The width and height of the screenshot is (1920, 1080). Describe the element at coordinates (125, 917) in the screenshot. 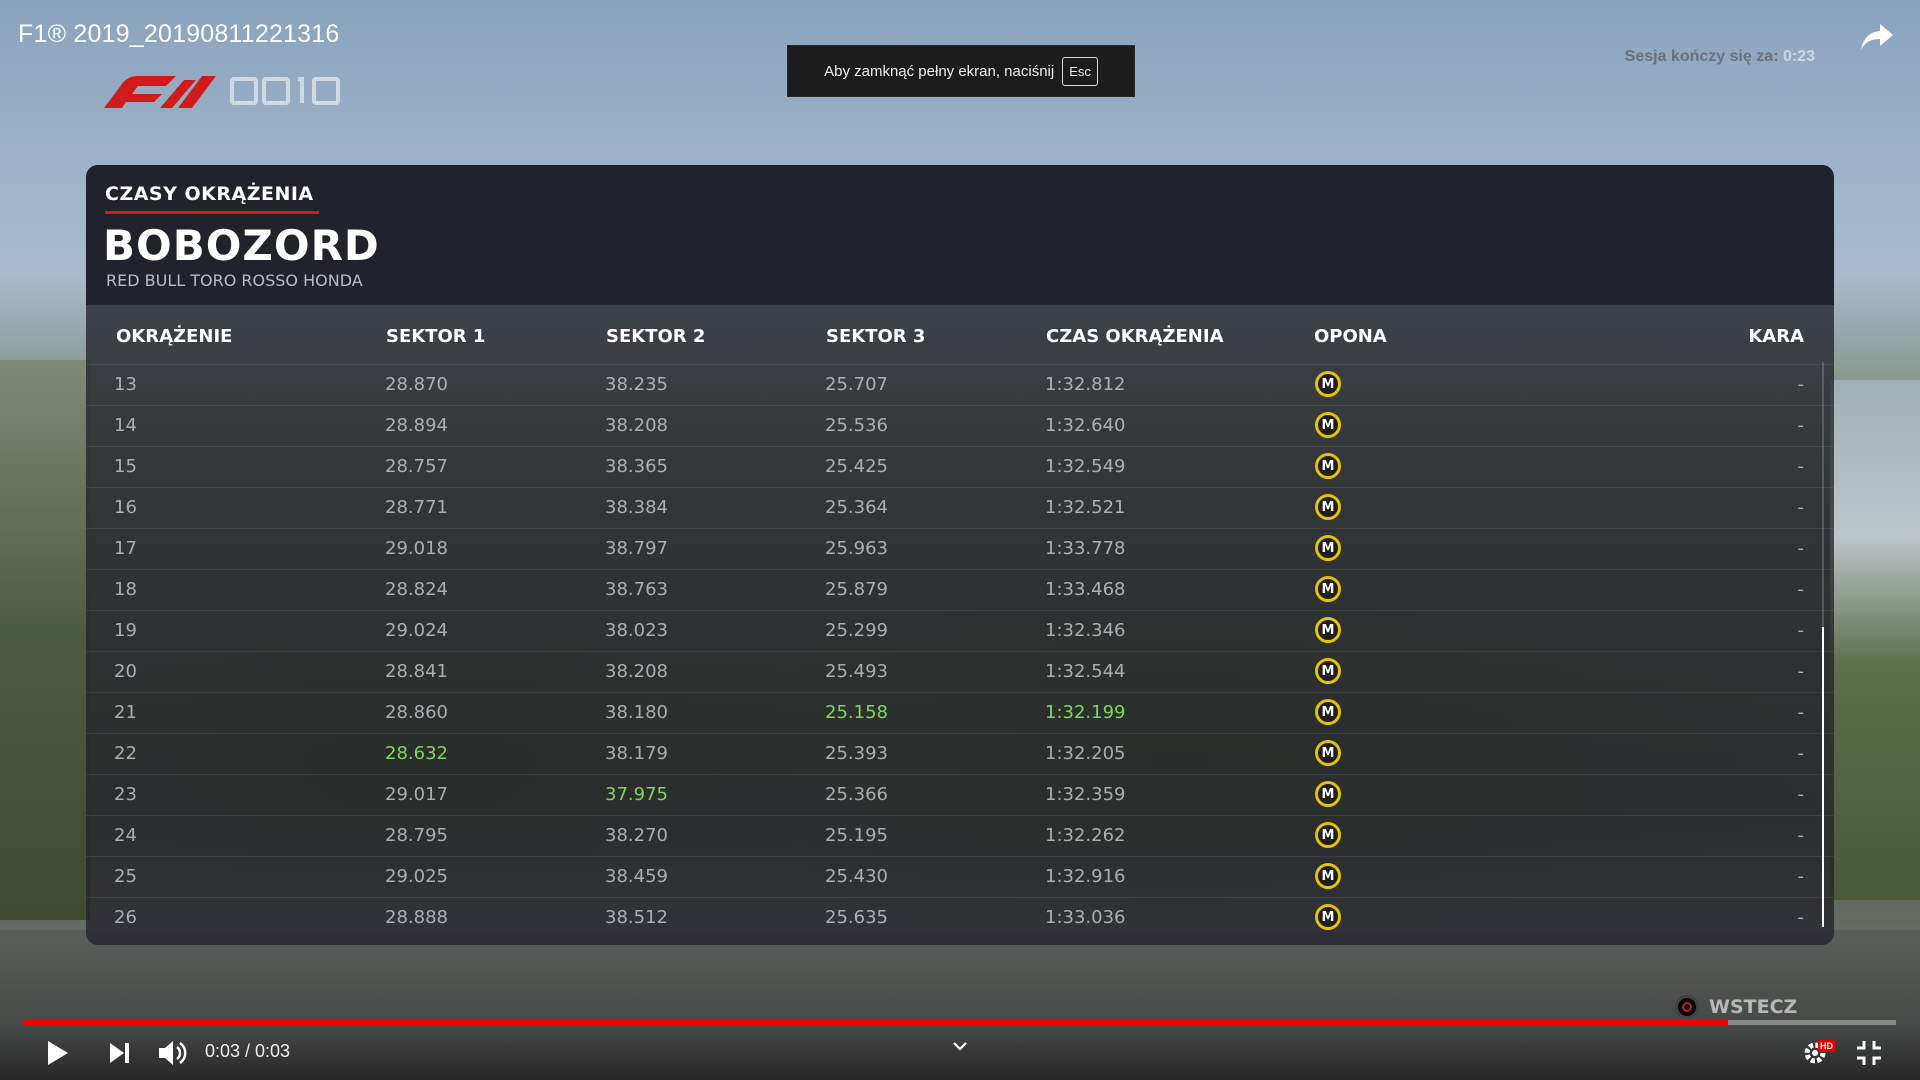

I see `cell-lap: 26` at that location.